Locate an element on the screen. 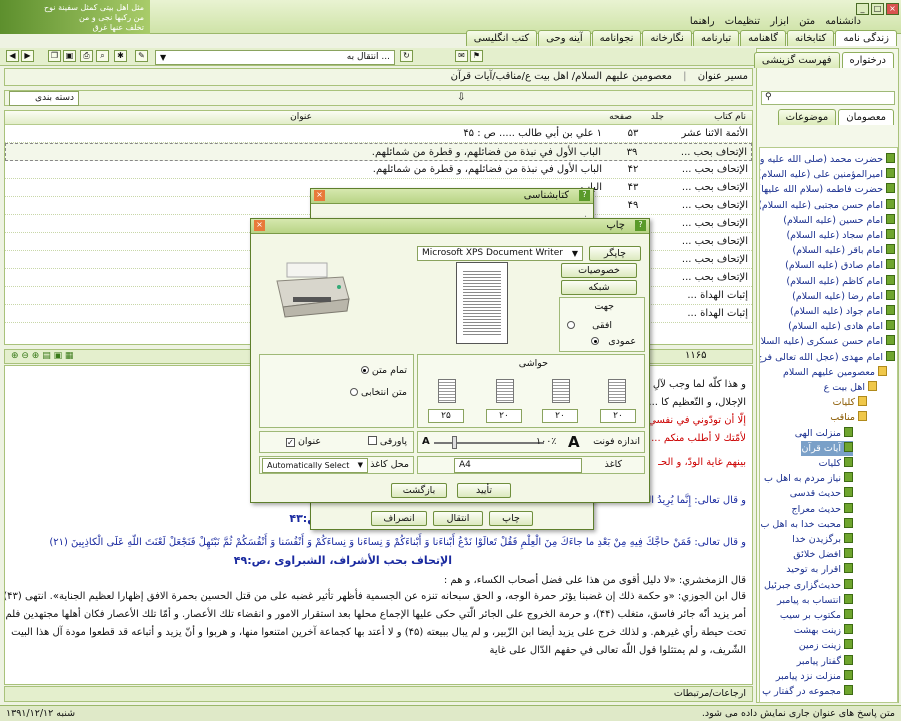 This screenshot has width=901, height=721. tree-item: حضرت محمد (صلی الله علیه و is located at coordinates (827, 159).